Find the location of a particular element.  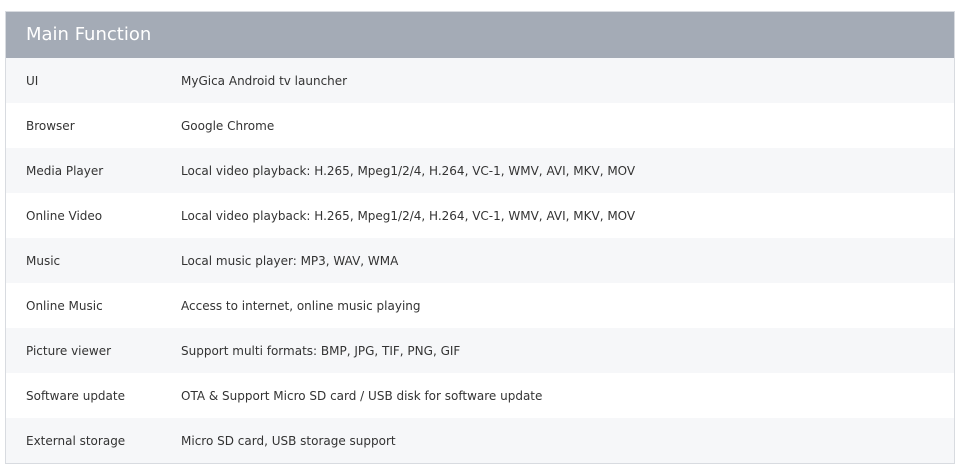

row-label: External storage is located at coordinates (76, 440).